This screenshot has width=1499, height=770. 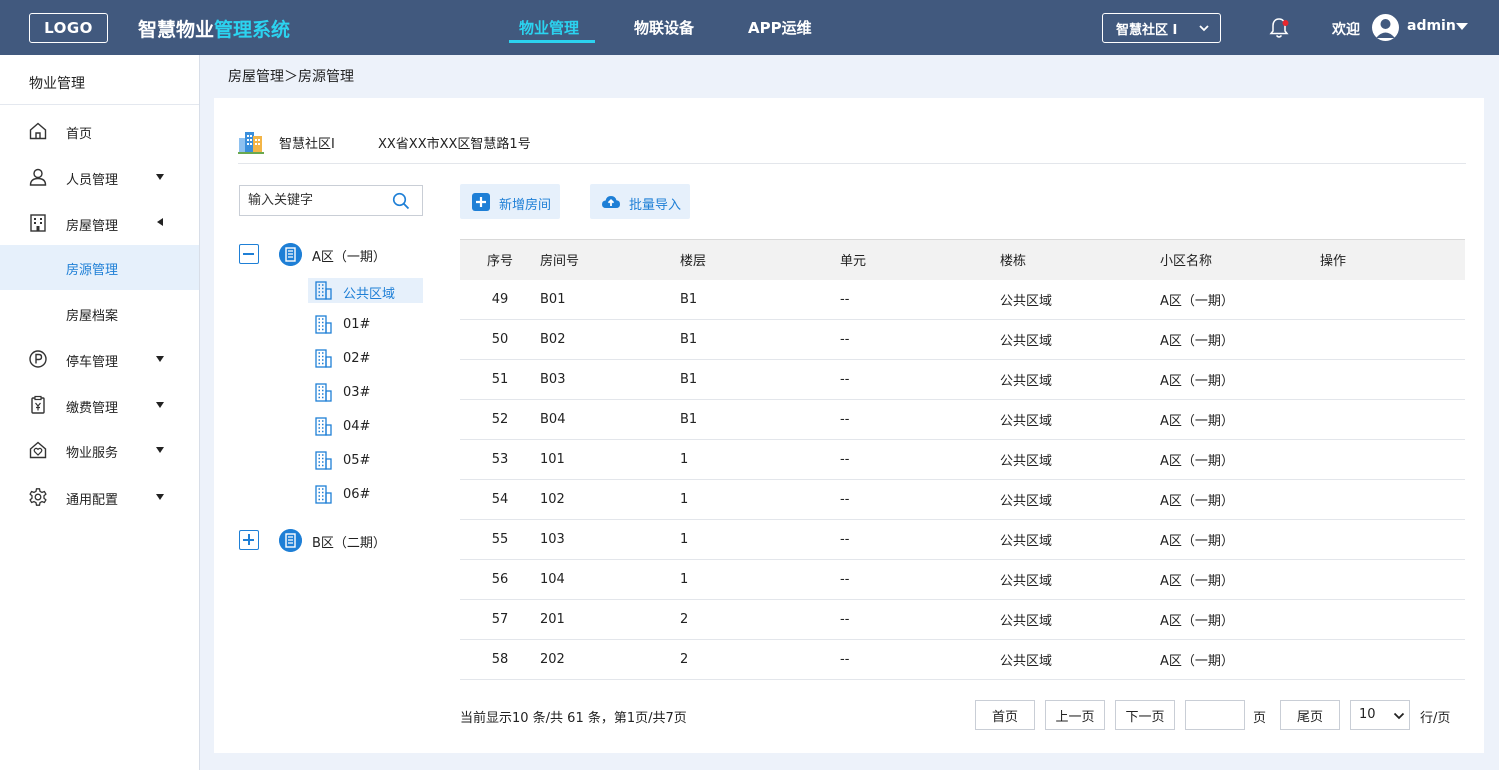 I want to click on page-number-input, so click(x=1215, y=715).